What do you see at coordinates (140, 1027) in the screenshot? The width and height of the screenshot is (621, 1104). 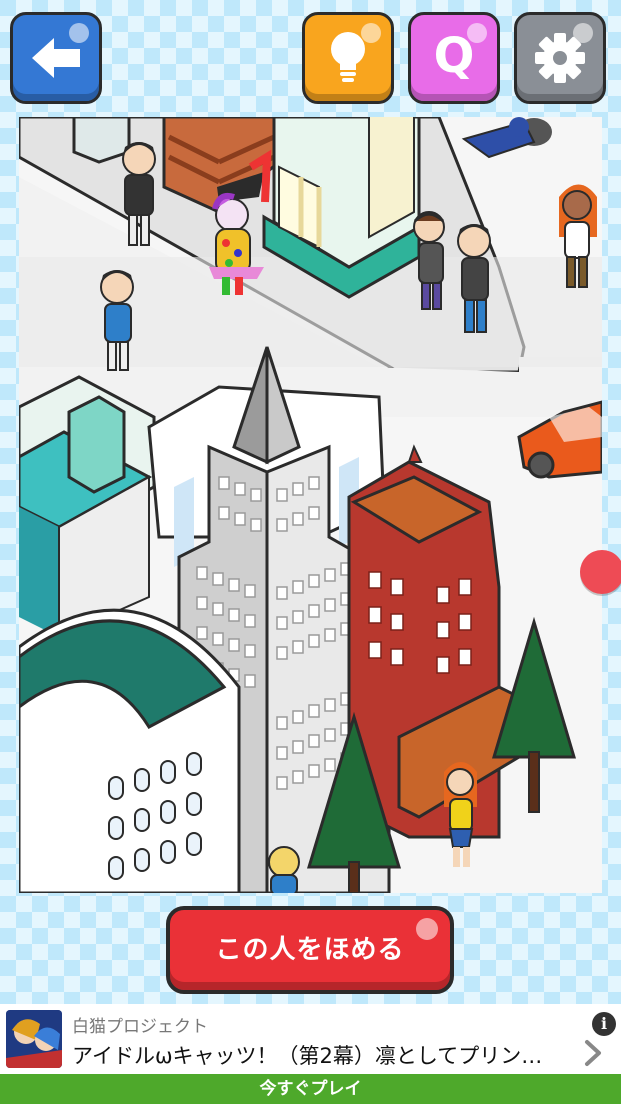 I see `ad-source: 白猫プロジェクト` at bounding box center [140, 1027].